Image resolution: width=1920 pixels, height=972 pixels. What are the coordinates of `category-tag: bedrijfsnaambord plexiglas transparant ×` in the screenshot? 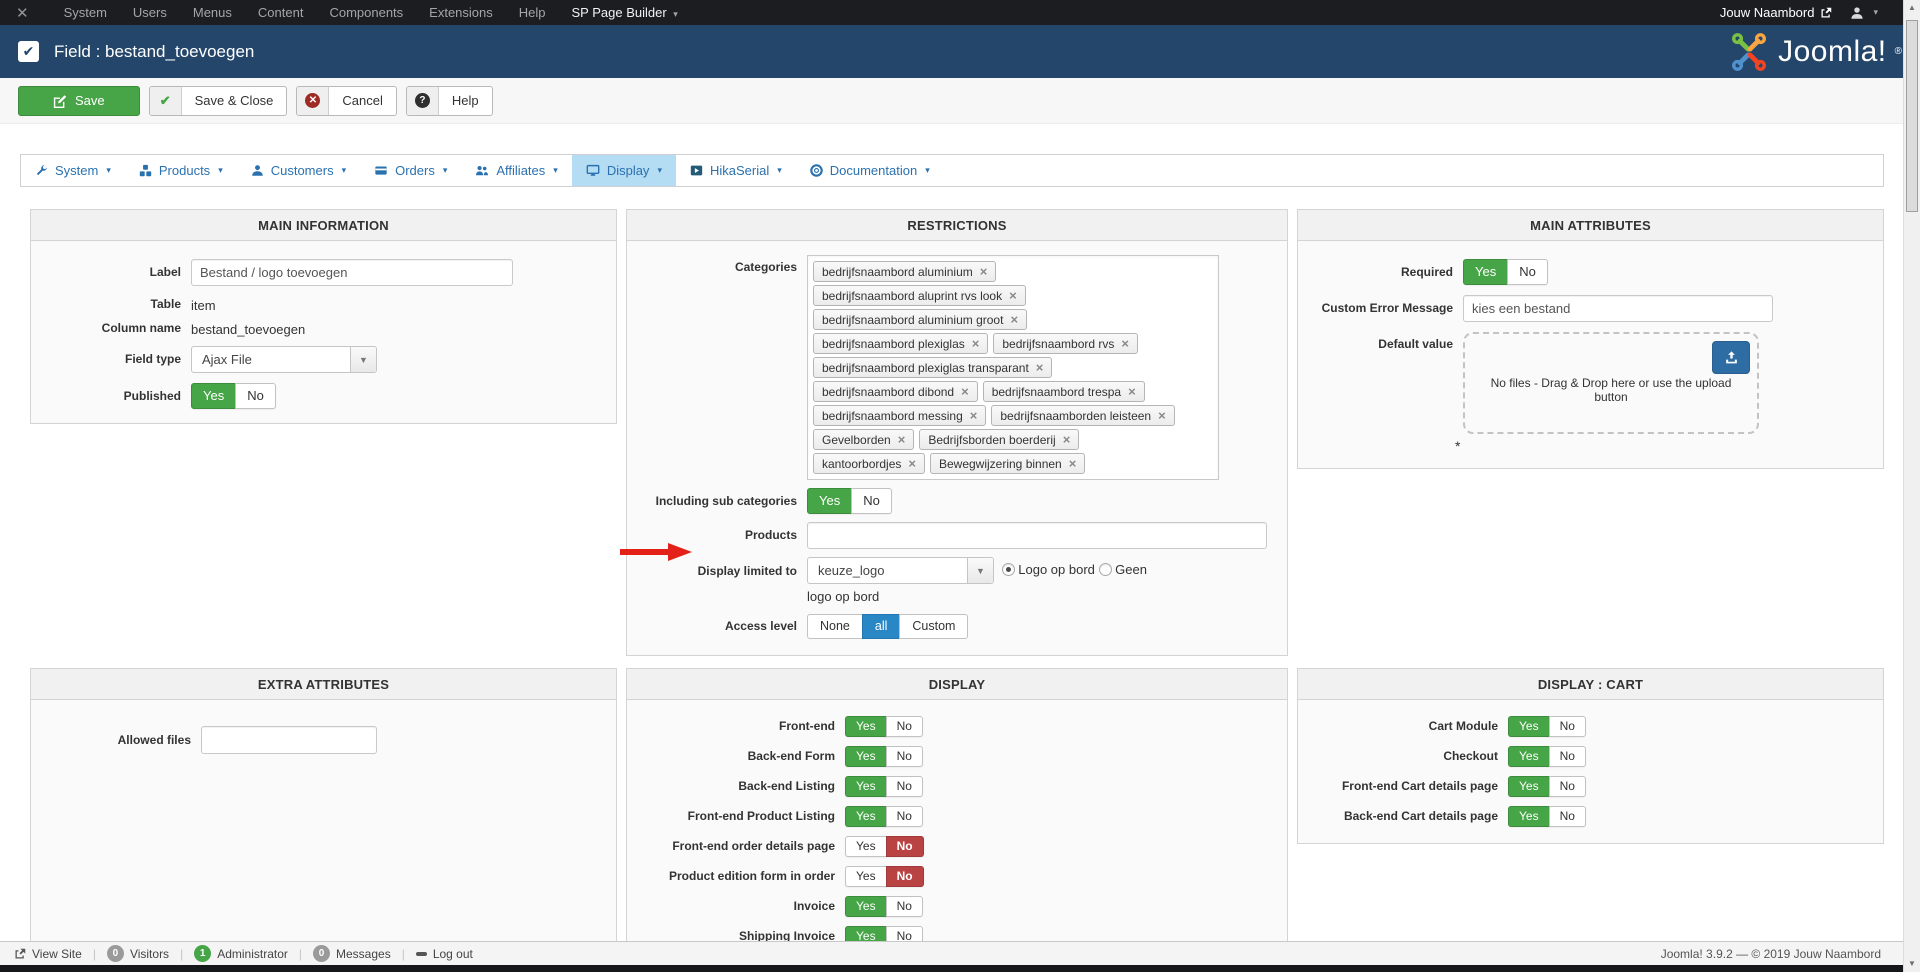 It's located at (933, 367).